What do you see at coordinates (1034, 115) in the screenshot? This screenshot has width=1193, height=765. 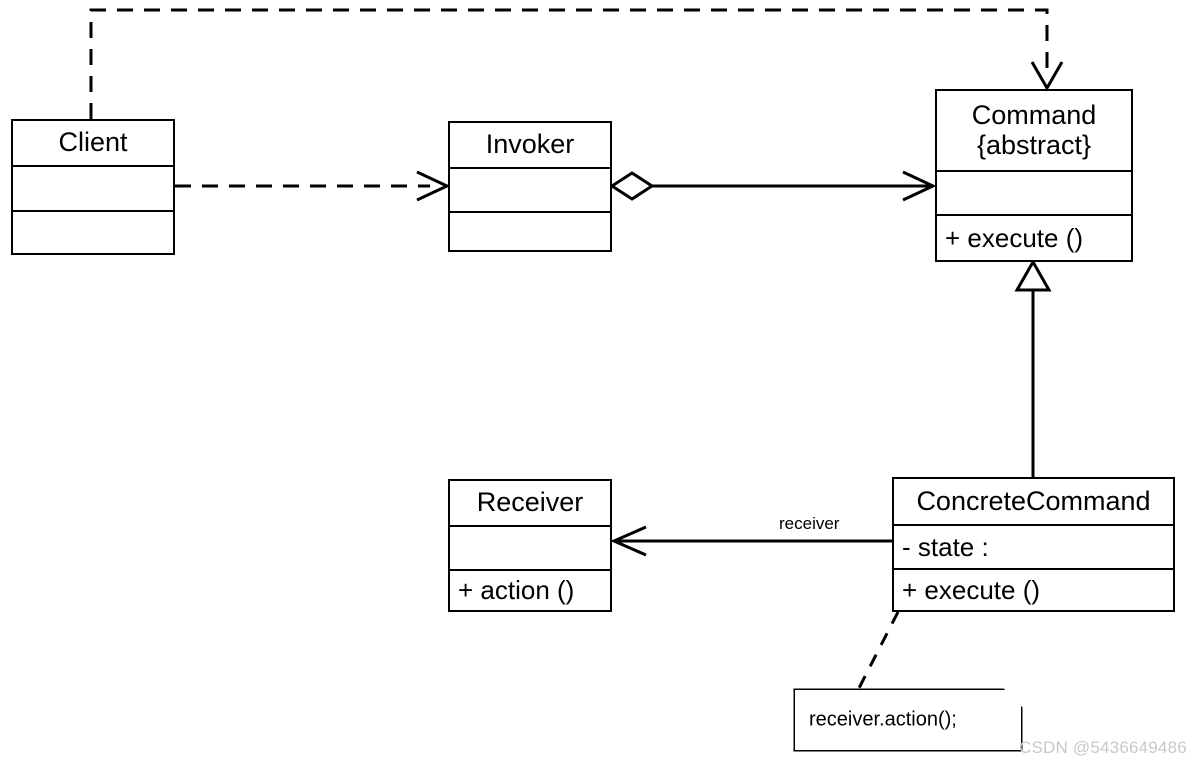 I see `command-class-name: Command` at bounding box center [1034, 115].